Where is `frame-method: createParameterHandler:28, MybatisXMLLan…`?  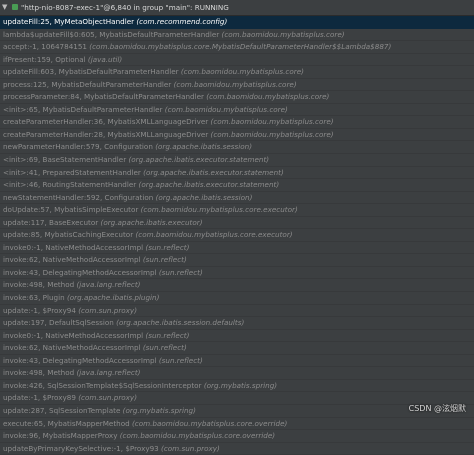
frame-method: createParameterHandler:28, MybatisXMLLan… is located at coordinates (106, 134).